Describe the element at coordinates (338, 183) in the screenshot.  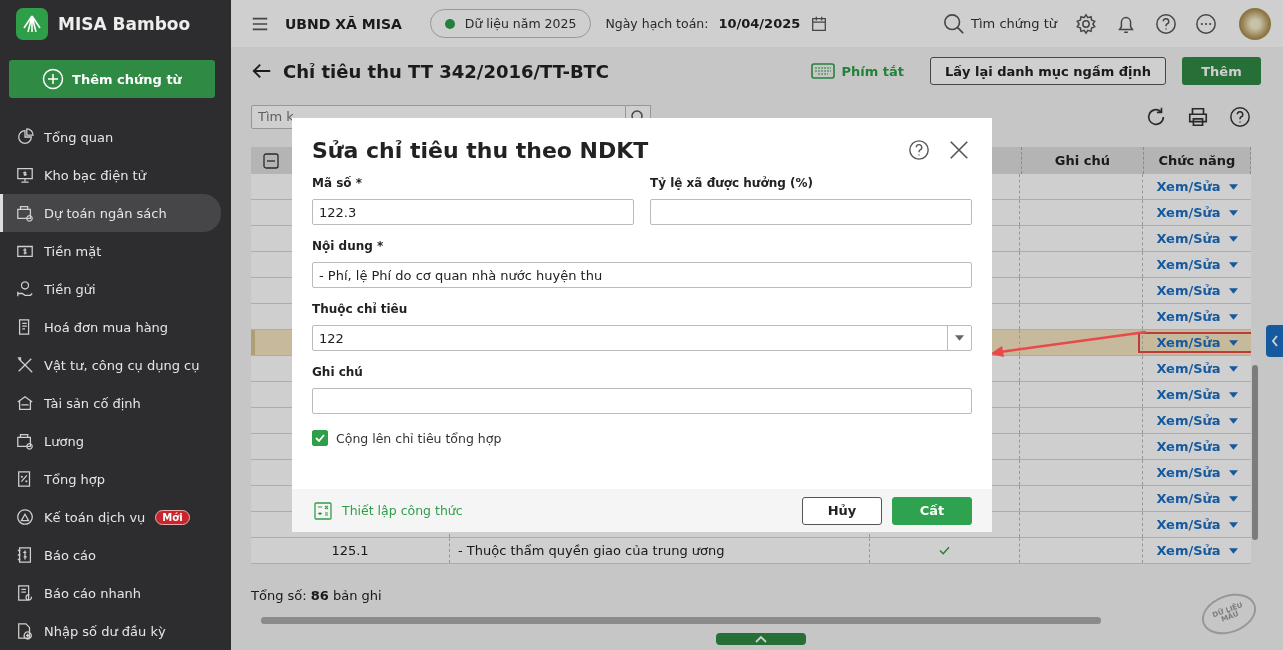
I see `field-label: Mã số *` at that location.